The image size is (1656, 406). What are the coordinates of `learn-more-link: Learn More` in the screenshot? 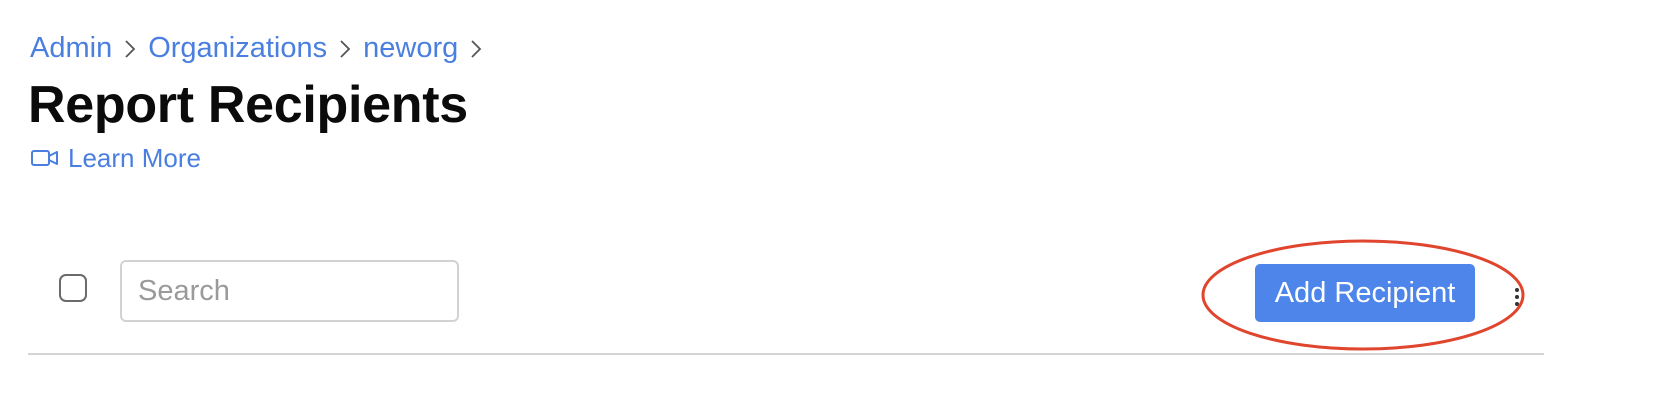 It's located at (115, 158).